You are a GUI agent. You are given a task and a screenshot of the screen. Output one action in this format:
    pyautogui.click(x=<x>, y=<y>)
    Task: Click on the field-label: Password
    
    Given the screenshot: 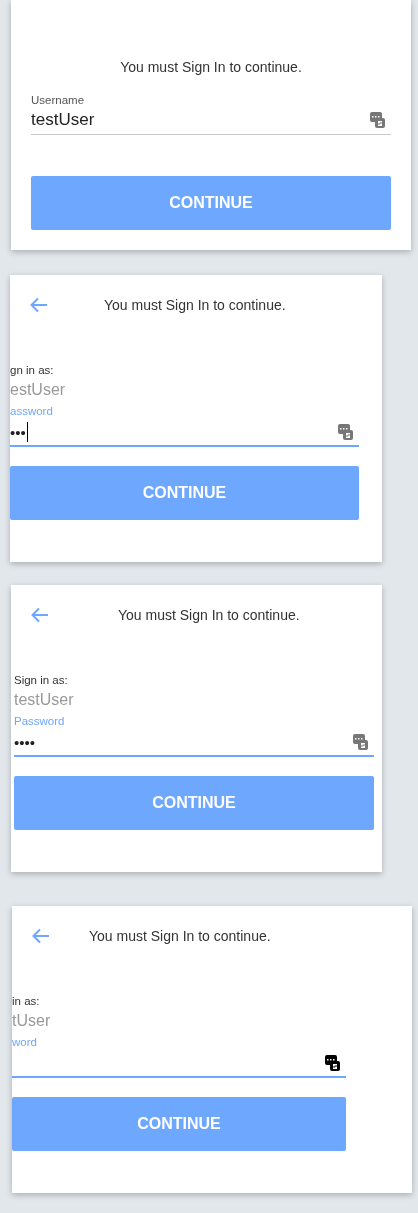 What is the action you would take?
    pyautogui.click(x=40, y=721)
    